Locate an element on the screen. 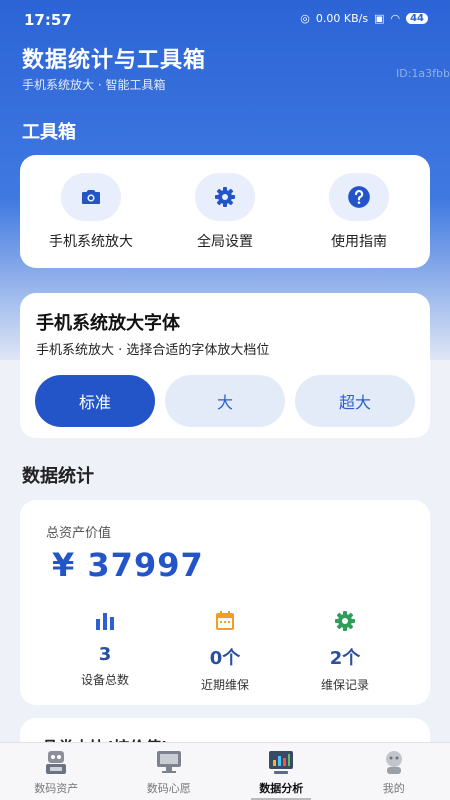 This screenshot has width=450, height=800. font-size-title: 手机系统放大字体 is located at coordinates (108, 323).